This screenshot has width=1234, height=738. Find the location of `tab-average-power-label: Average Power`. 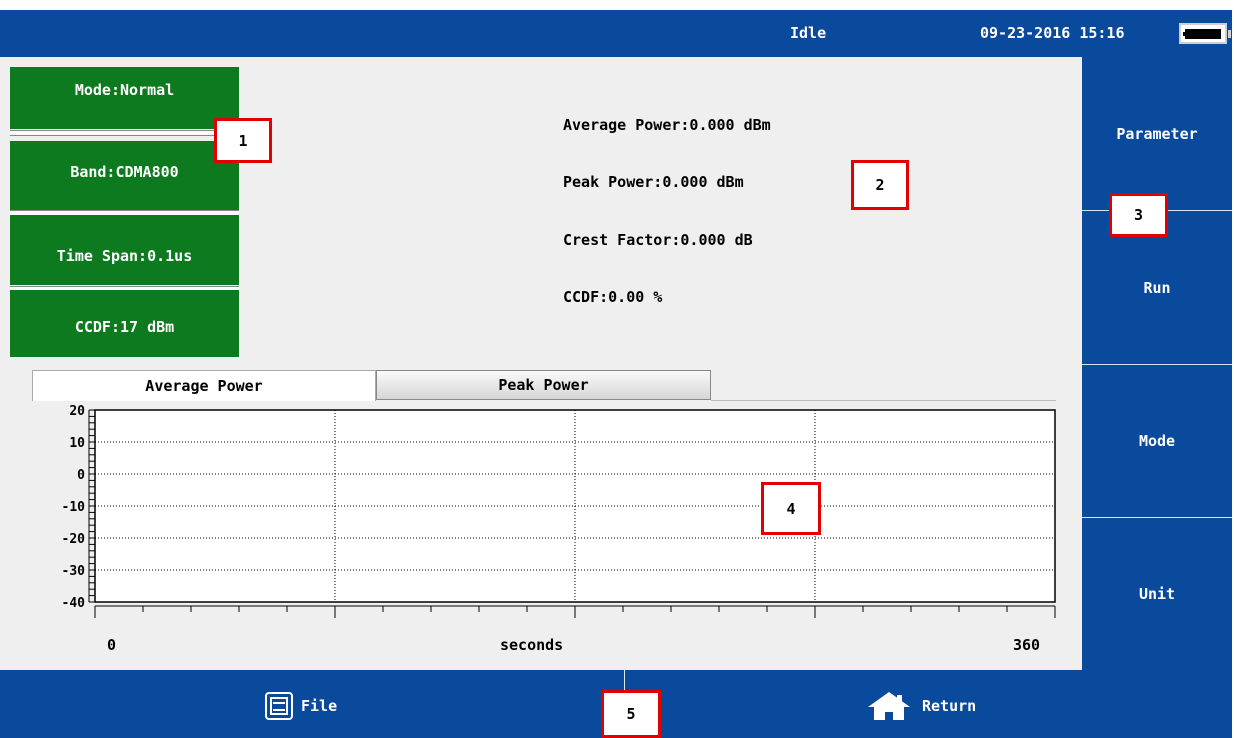

tab-average-power-label: Average Power is located at coordinates (204, 386).